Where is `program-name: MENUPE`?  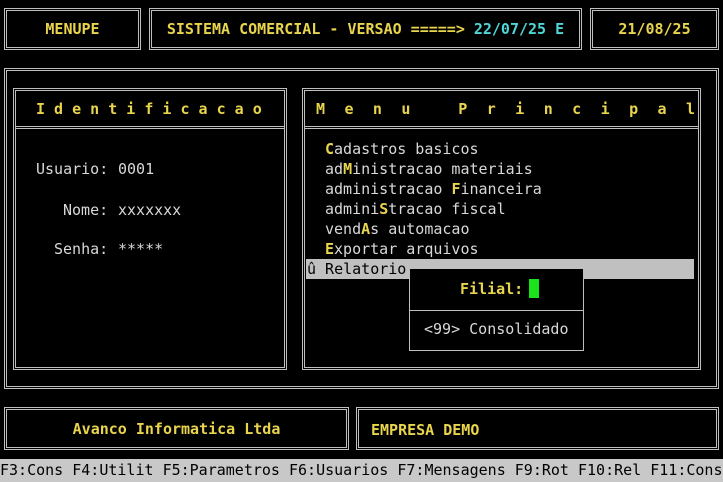
program-name: MENUPE is located at coordinates (72, 29).